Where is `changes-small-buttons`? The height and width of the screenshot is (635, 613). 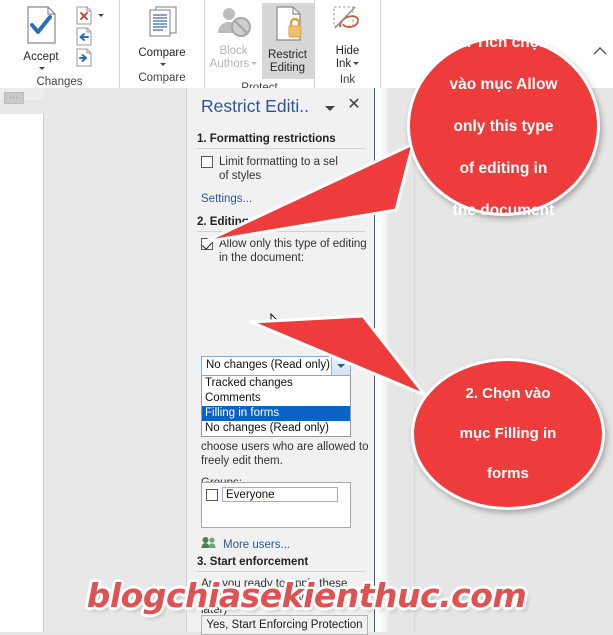 changes-small-buttons is located at coordinates (89, 35).